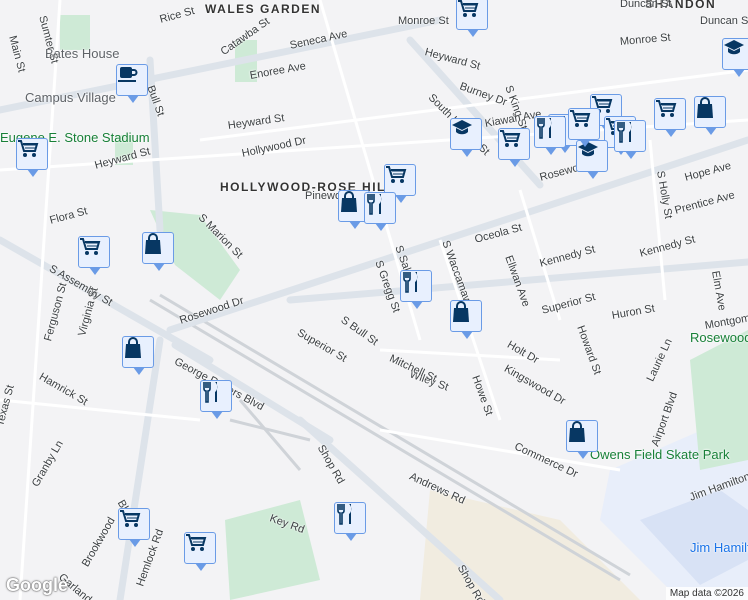 Image resolution: width=748 pixels, height=600 pixels. I want to click on neighborhood-wales-garden: WALES GARDEN, so click(263, 9).